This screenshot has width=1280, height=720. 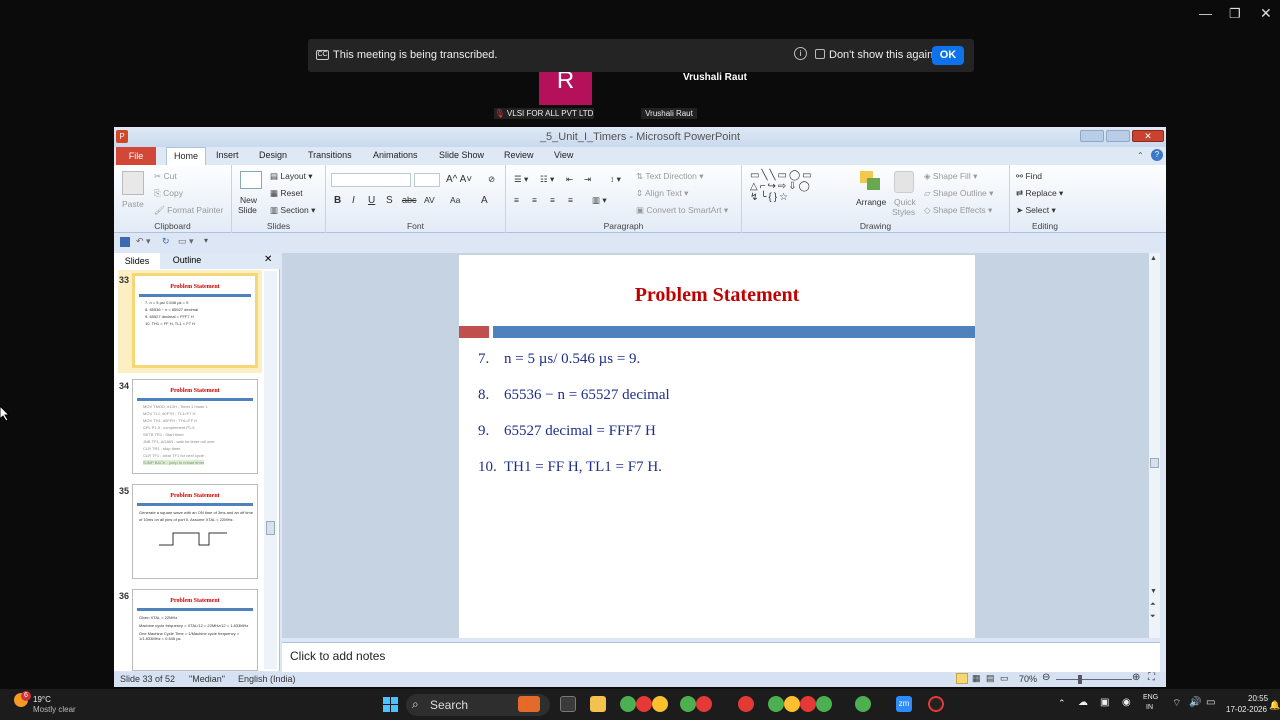 What do you see at coordinates (903, 212) in the screenshot?
I see `quick-styles-button-2: Styles` at bounding box center [903, 212].